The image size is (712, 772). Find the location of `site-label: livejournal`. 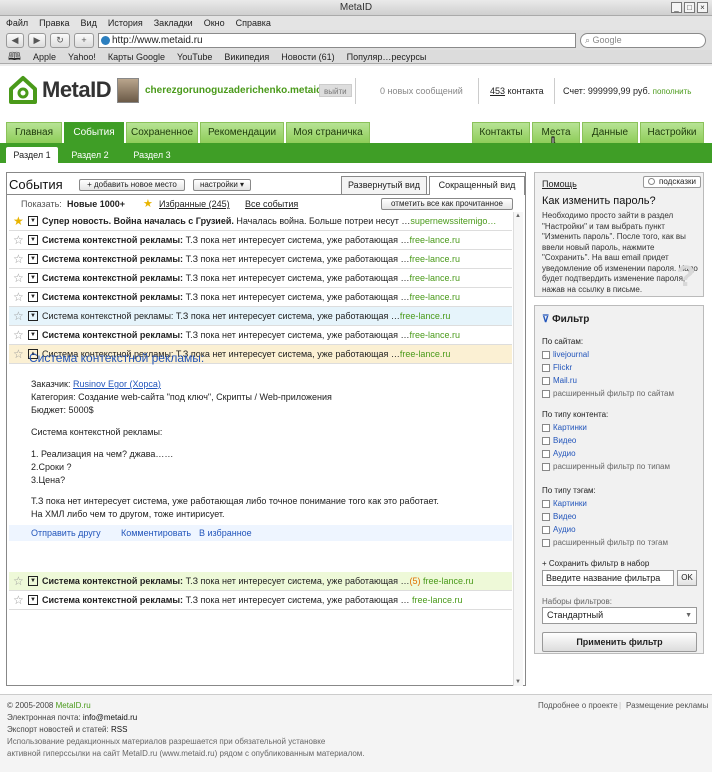

site-label: livejournal is located at coordinates (571, 354).